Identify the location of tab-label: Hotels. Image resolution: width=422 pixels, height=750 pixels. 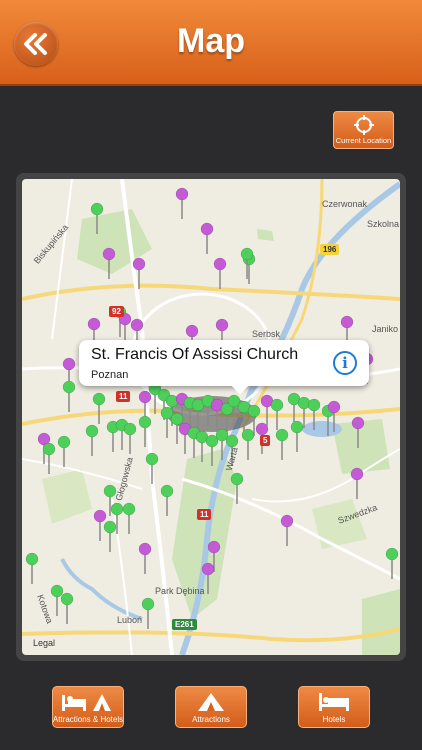
(334, 719).